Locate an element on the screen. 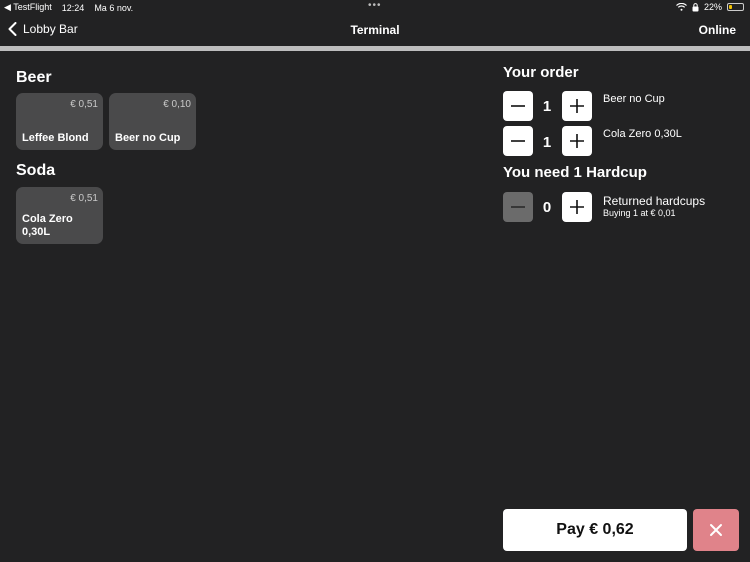 This screenshot has width=750, height=562. product-name: Cola Zero 0,30L is located at coordinates (47, 225).